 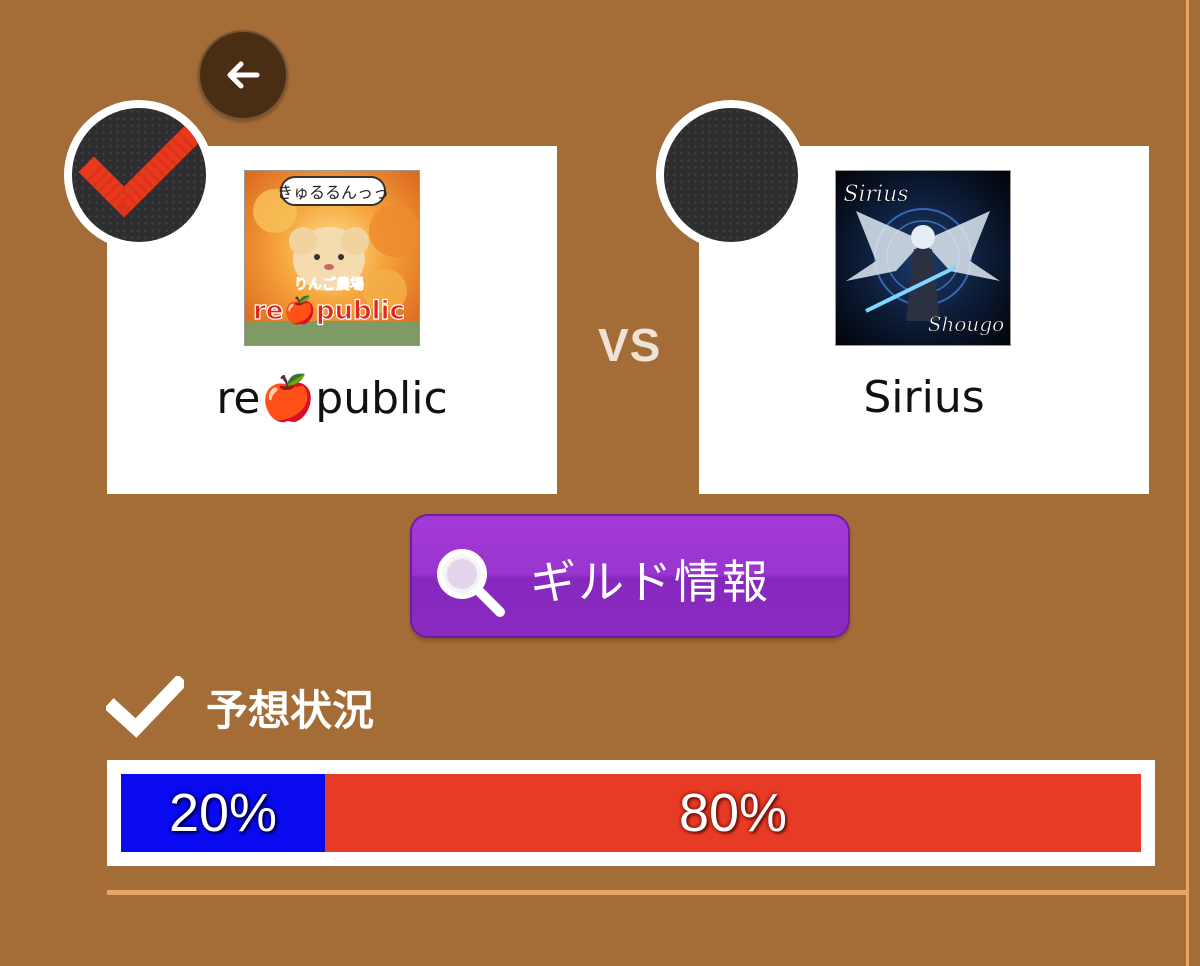 I want to click on guild-emblem-right: Sirius Shougo, so click(x=923, y=258).